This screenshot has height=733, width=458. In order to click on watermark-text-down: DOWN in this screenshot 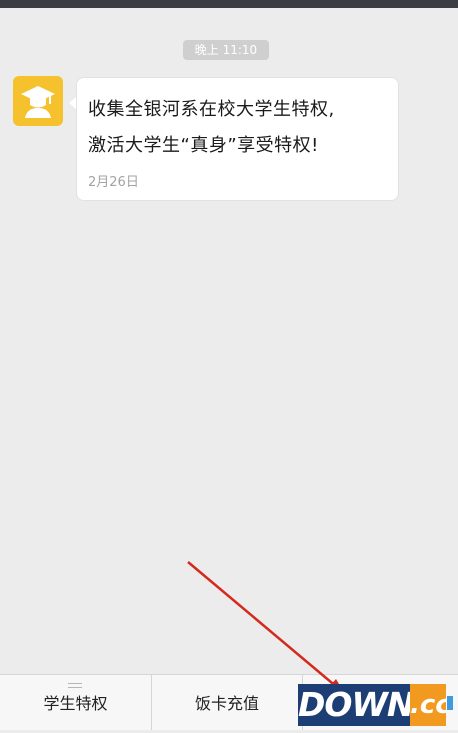, I will do `click(356, 705)`.